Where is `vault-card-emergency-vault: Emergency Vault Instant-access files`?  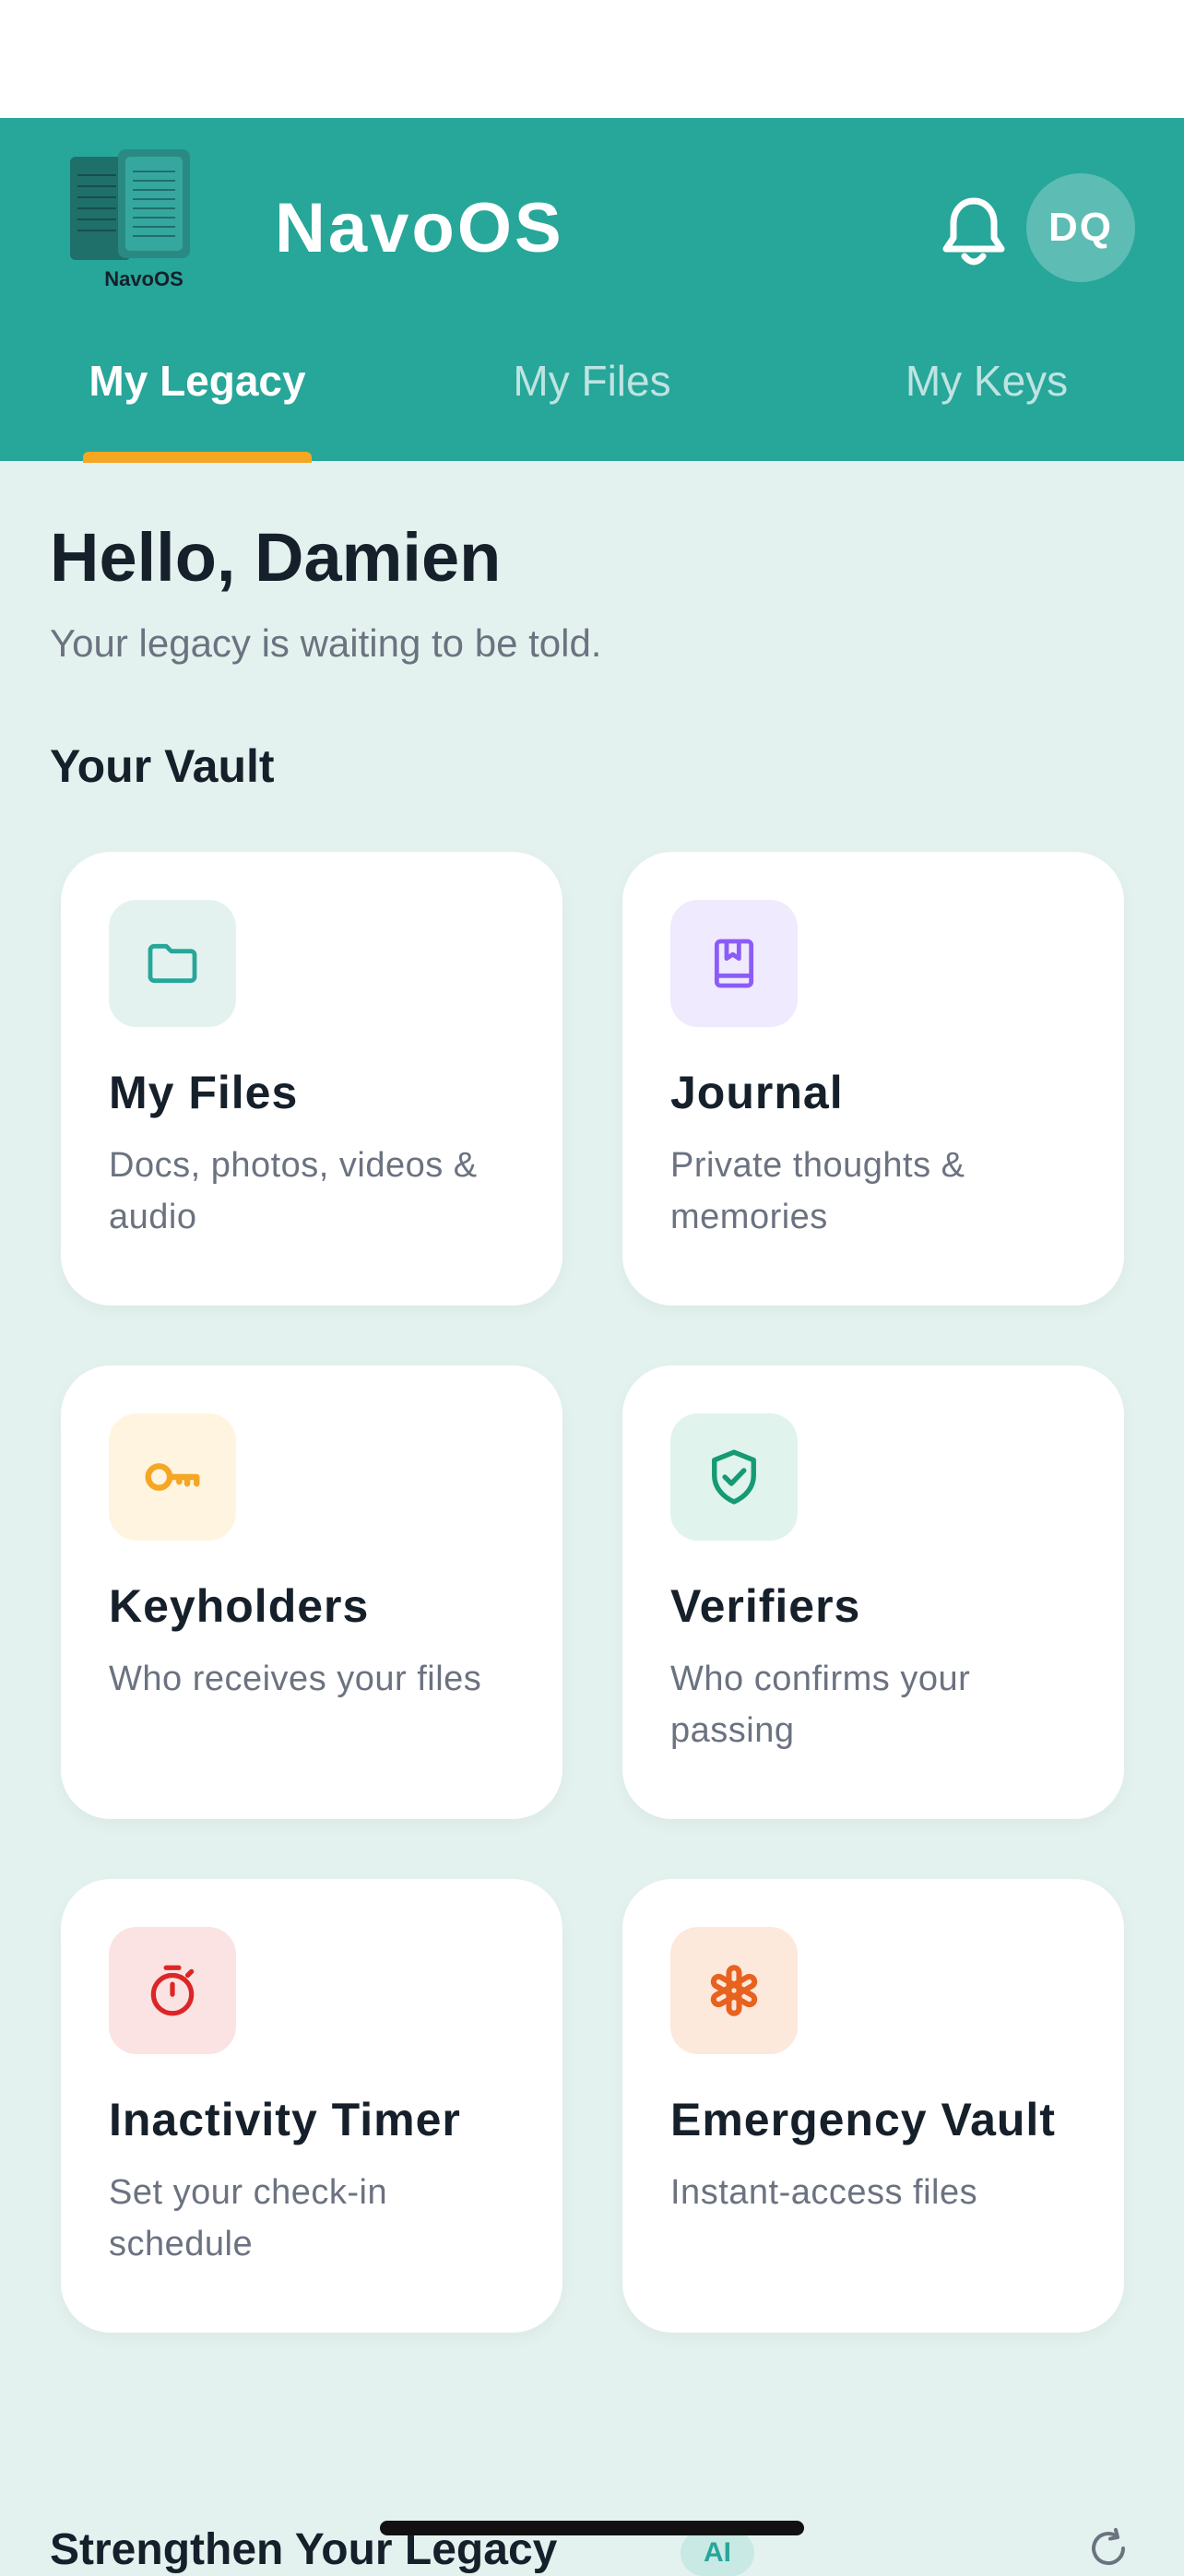 vault-card-emergency-vault: Emergency Vault Instant-access files is located at coordinates (873, 2106).